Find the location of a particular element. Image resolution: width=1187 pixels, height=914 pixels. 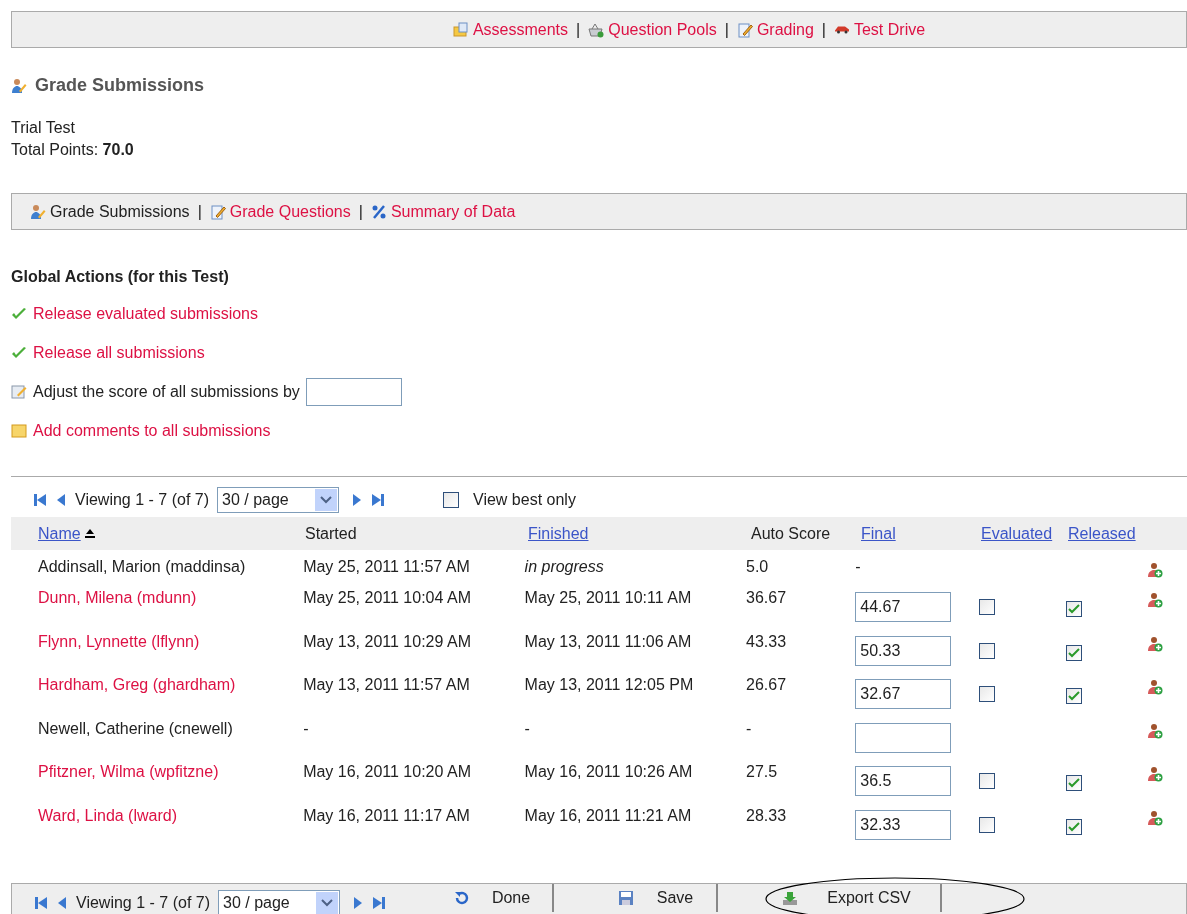

test-name: Trial Test is located at coordinates (43, 128).